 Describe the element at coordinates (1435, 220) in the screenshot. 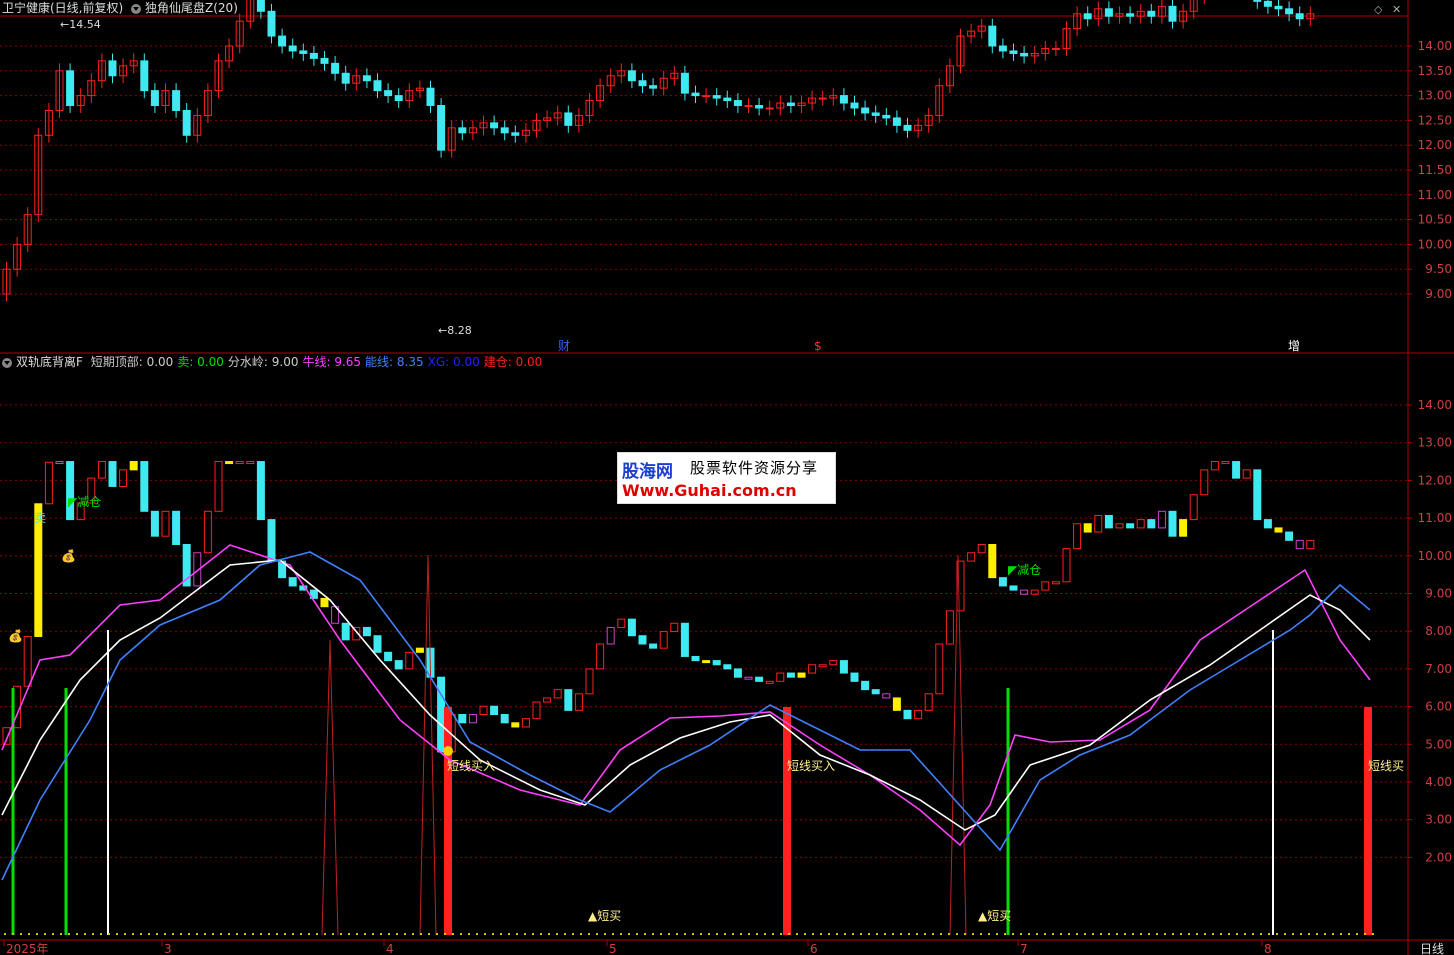

I see `y-tick-label: 10.50` at that location.